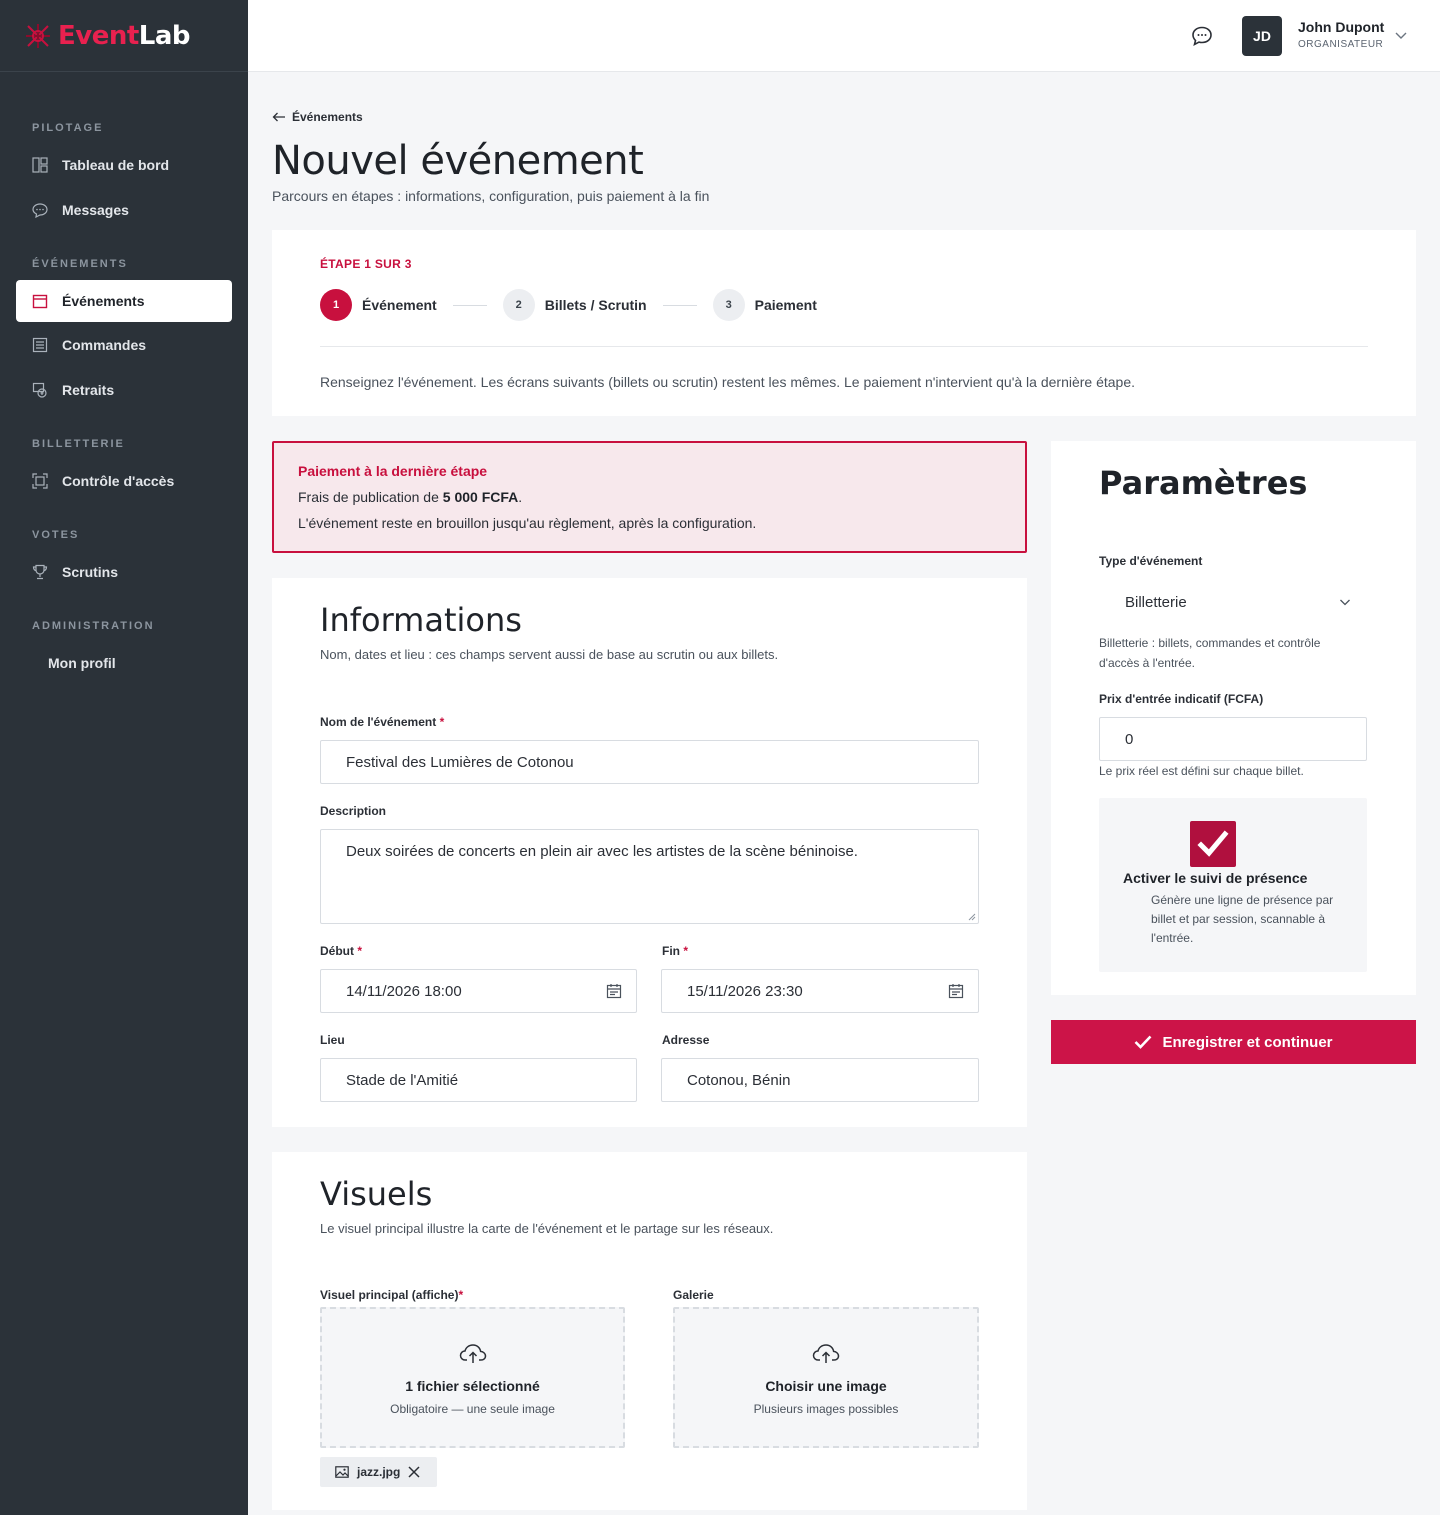  Describe the element at coordinates (104, 345) in the screenshot. I see `sidebar-item-label: Commandes` at that location.